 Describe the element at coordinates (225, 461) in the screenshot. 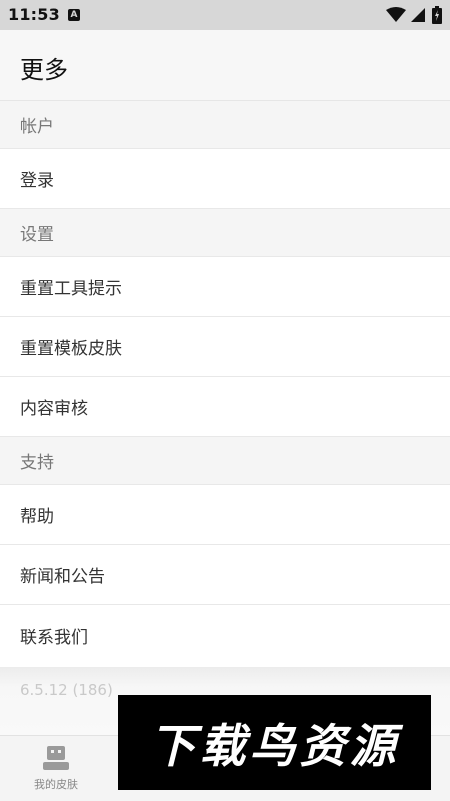

I see `section-header-support: 支持` at that location.